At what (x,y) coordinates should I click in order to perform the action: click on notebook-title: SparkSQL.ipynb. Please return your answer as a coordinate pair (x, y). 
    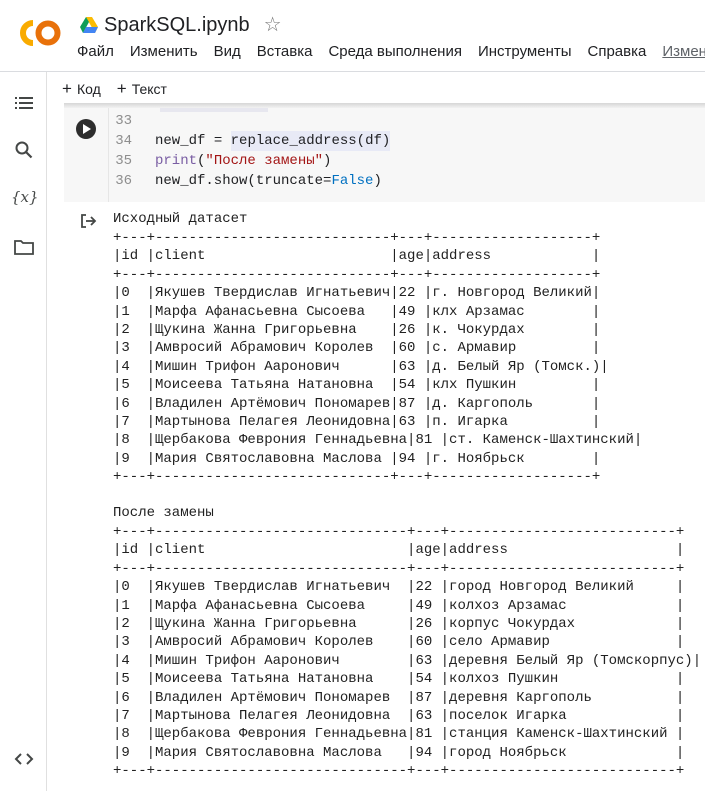
    Looking at the image, I should click on (177, 25).